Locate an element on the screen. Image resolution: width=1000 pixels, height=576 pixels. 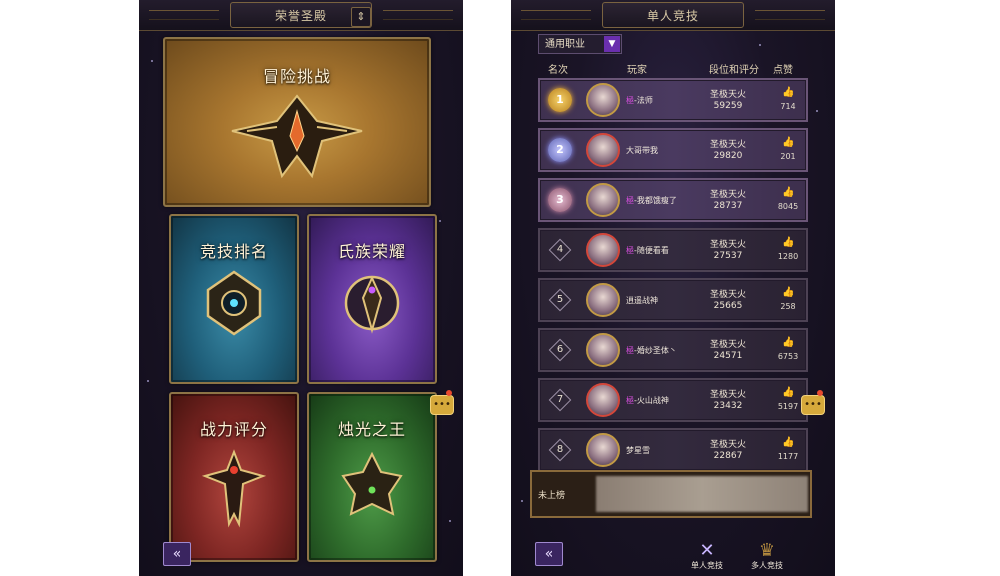
leaderboard-row: 7 極-火山战神 圣极天火 23432 👍 5197 is located at coordinates (673, 400).